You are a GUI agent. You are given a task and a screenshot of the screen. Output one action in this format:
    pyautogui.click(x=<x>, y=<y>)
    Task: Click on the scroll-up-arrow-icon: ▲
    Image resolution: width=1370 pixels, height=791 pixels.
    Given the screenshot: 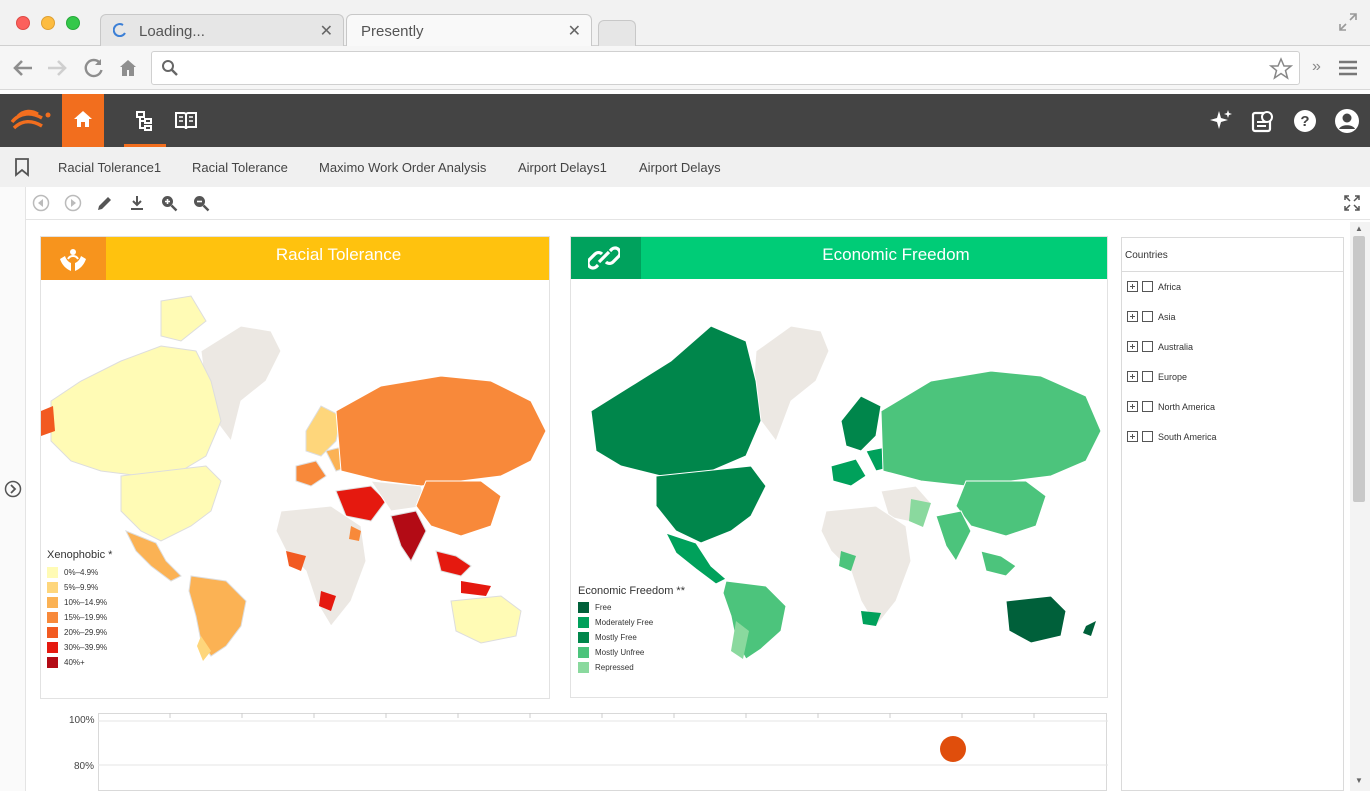 What is the action you would take?
    pyautogui.click(x=1359, y=228)
    